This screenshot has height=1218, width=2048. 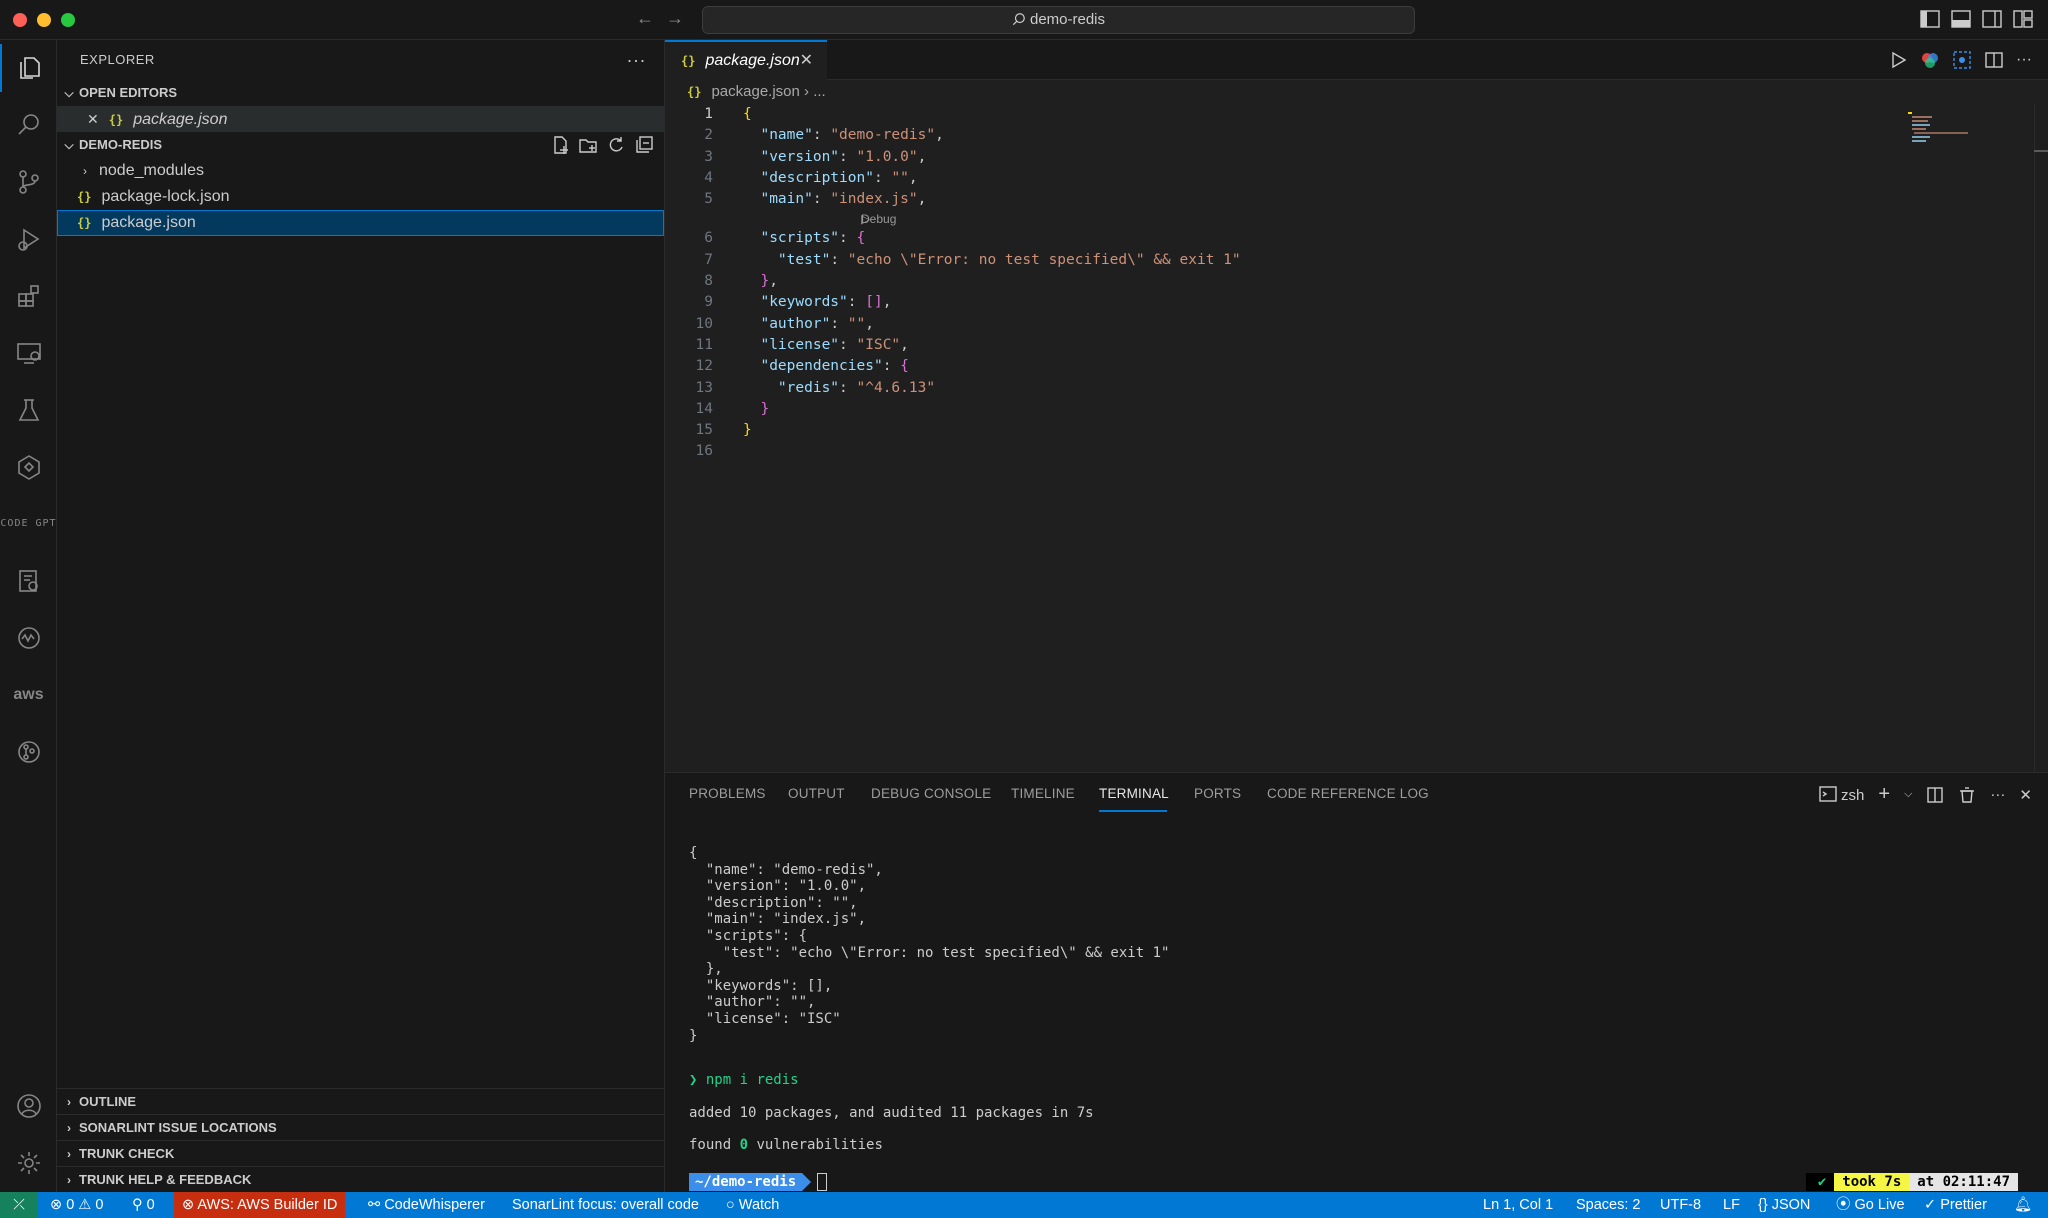 What do you see at coordinates (1820, 1182) in the screenshot?
I see `status-ok-icon: ✔` at bounding box center [1820, 1182].